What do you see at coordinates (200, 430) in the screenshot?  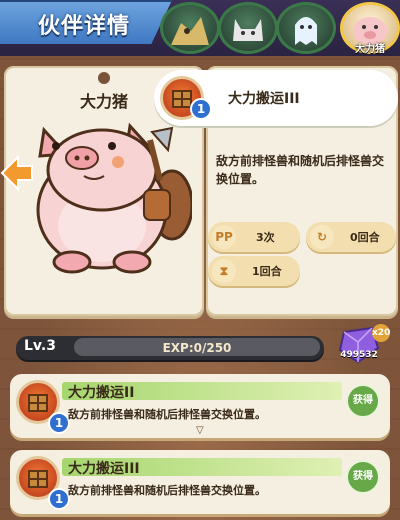 I see `expand-triangle-icon: ▽` at bounding box center [200, 430].